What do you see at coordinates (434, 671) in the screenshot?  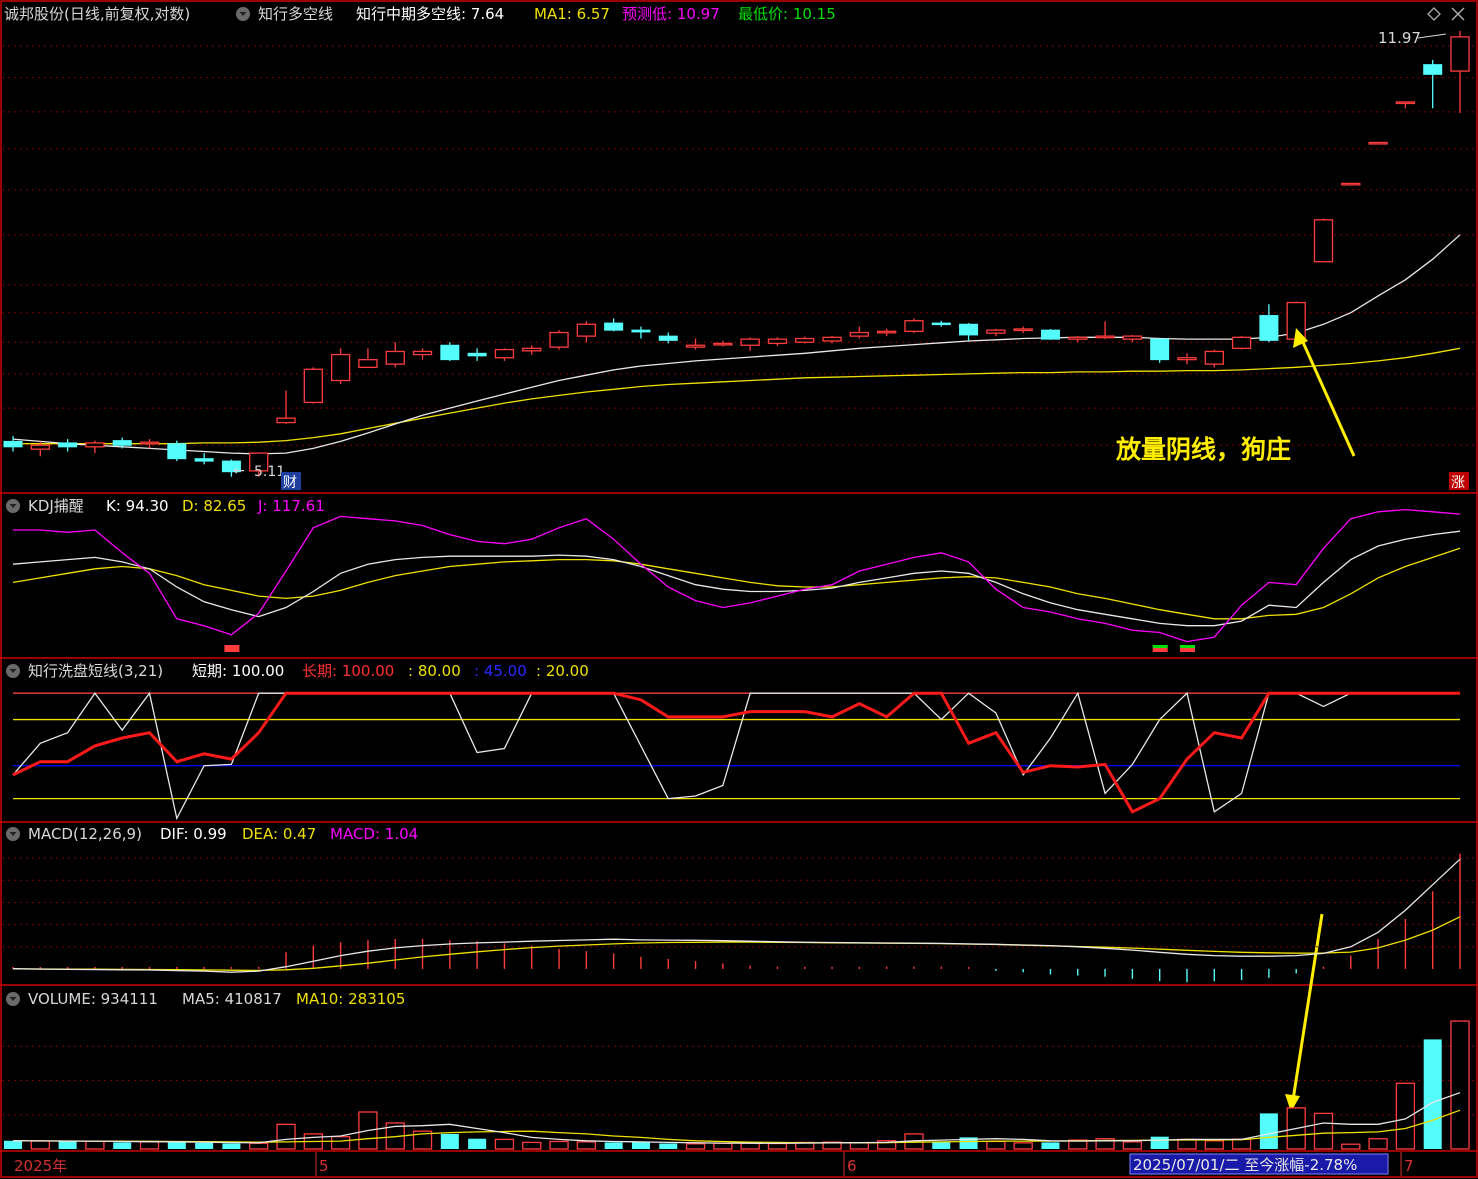 I see `wash-level-80: : 80.00` at bounding box center [434, 671].